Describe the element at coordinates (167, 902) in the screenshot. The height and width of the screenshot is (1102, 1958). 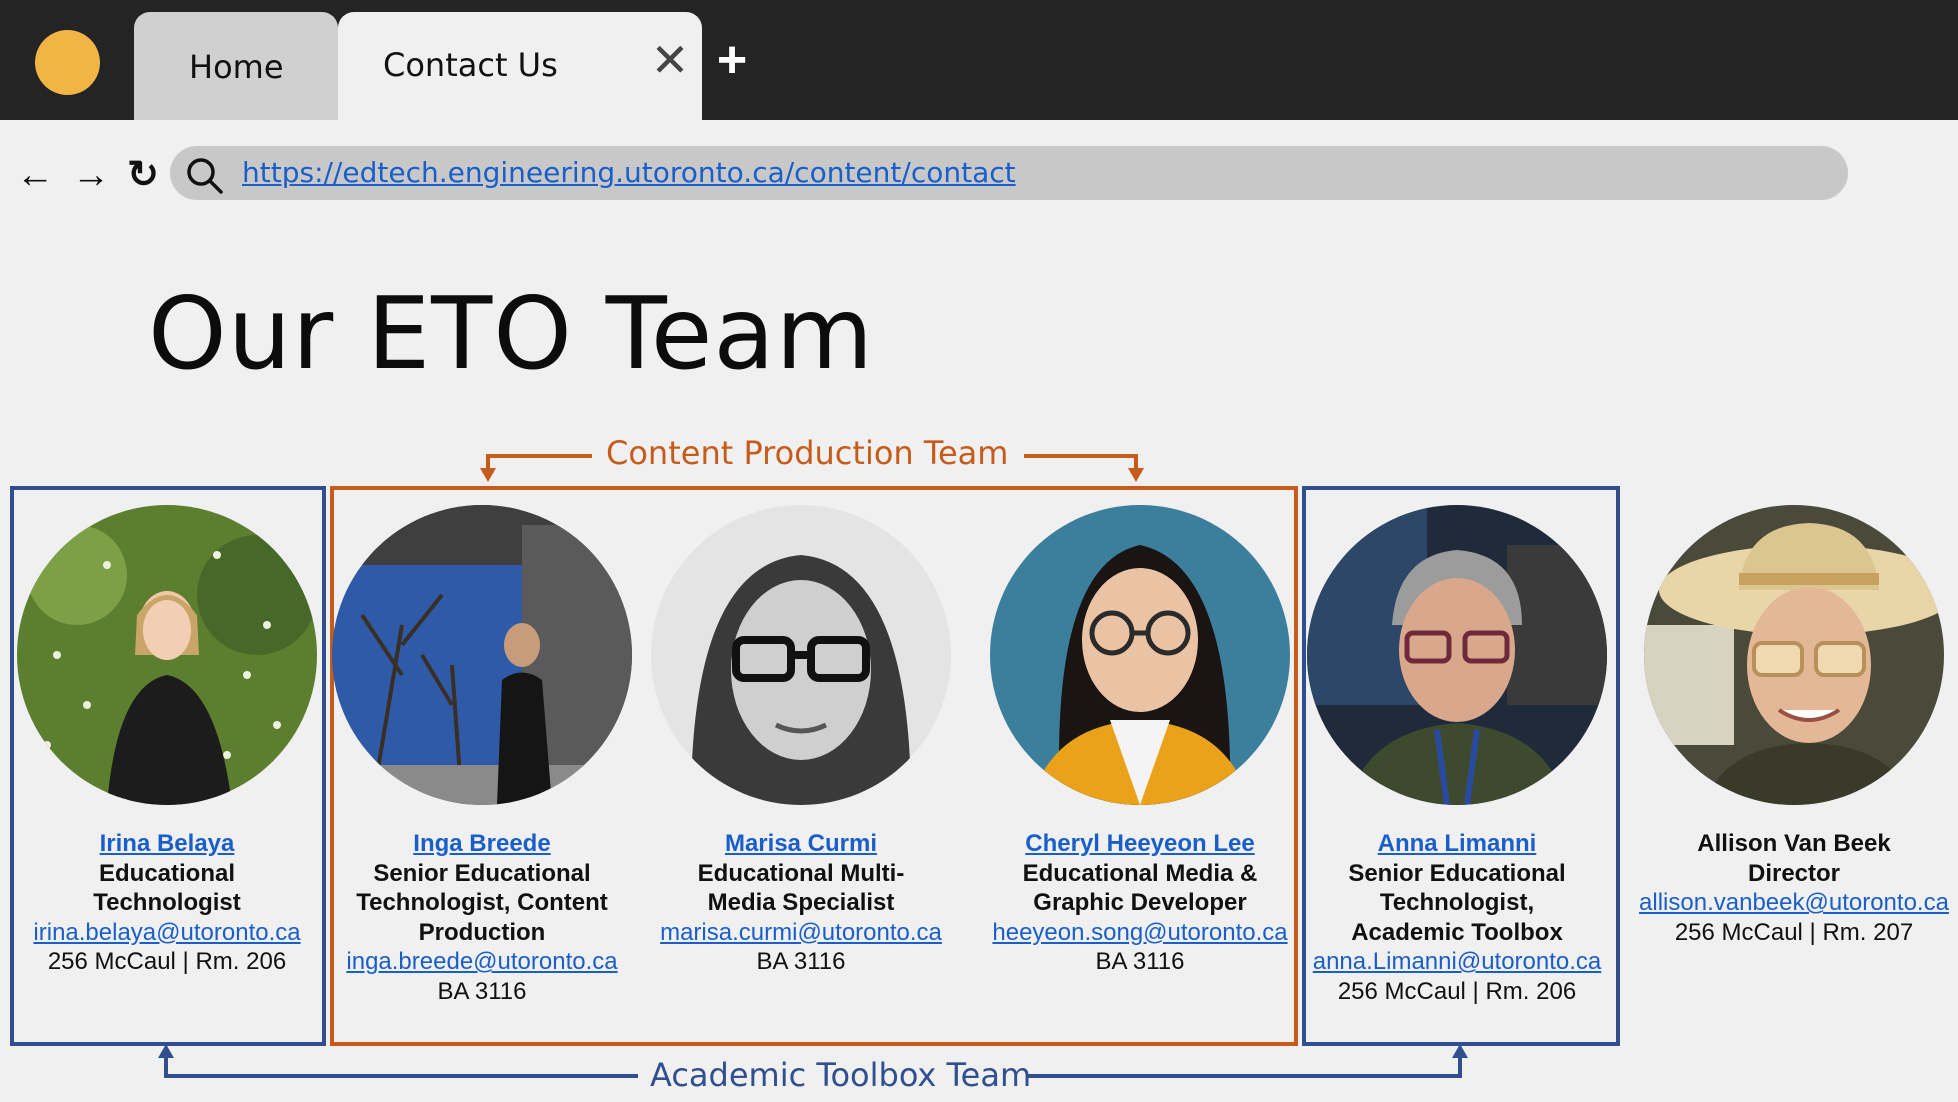
I see `member-title-line: Technologist` at that location.